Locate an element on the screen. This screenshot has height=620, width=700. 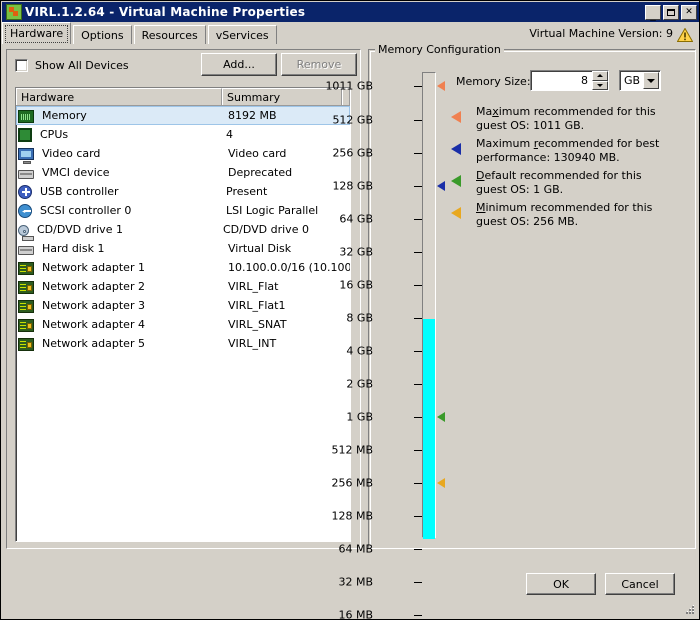
table-row: Video card Video card is located at coordinates (183, 154).